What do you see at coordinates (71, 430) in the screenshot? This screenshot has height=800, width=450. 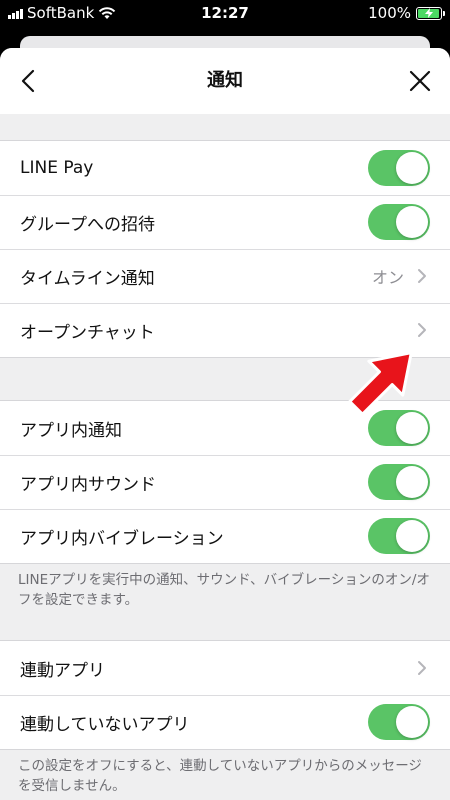 I see `settings-row-label: アプリ内通知` at bounding box center [71, 430].